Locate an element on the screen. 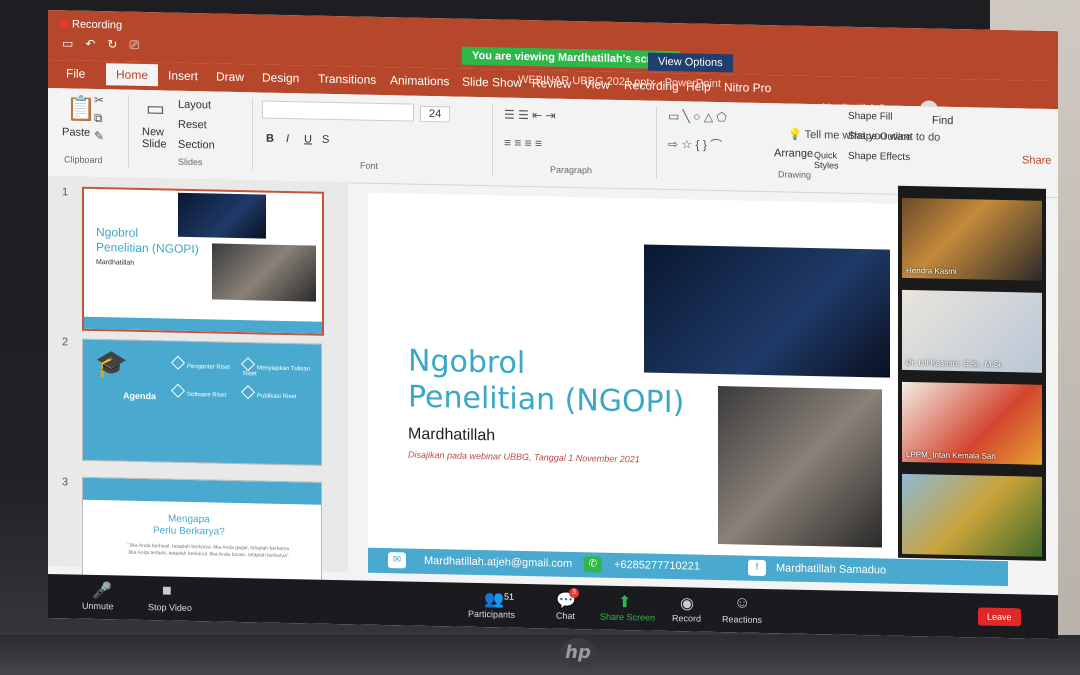 The image size is (1080, 675). shape-fill-button: Shape Fill is located at coordinates (870, 117).